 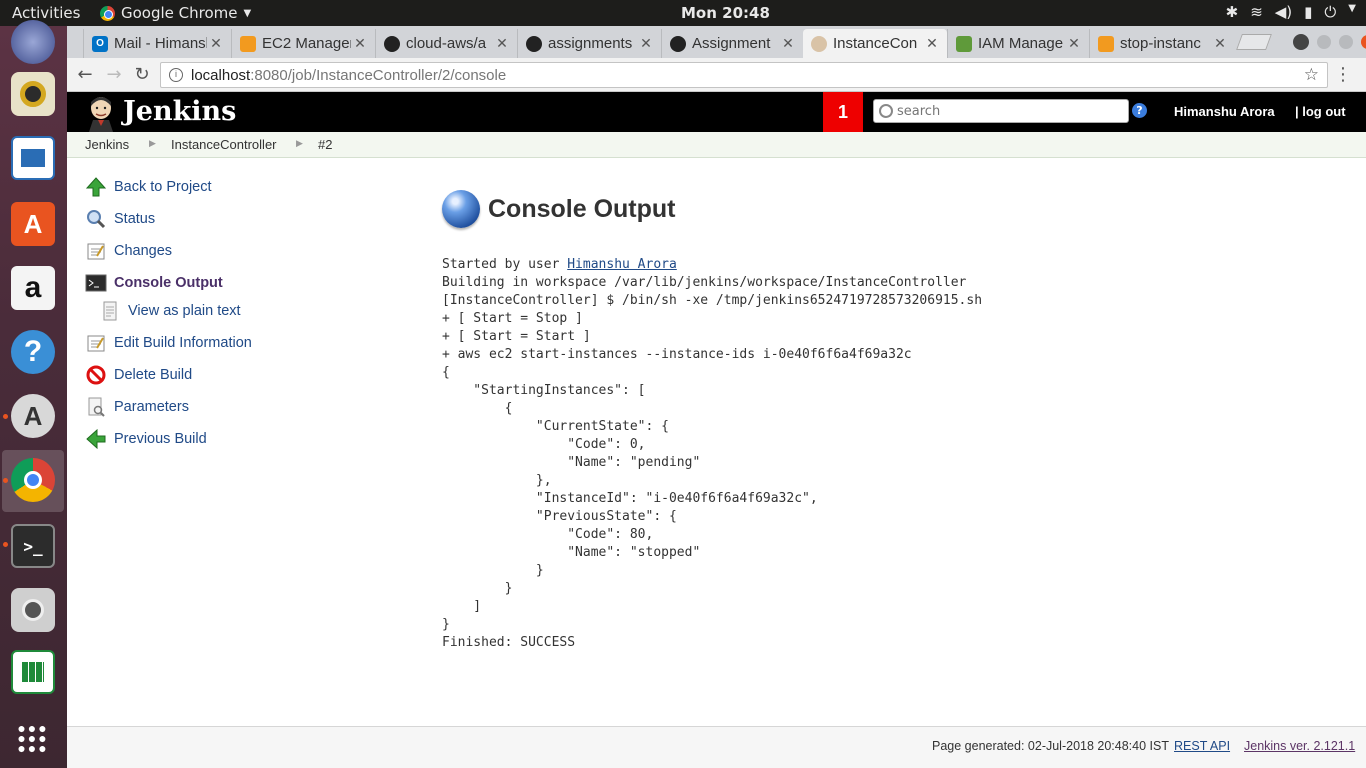 I want to click on task-label: Console Output, so click(x=168, y=283).